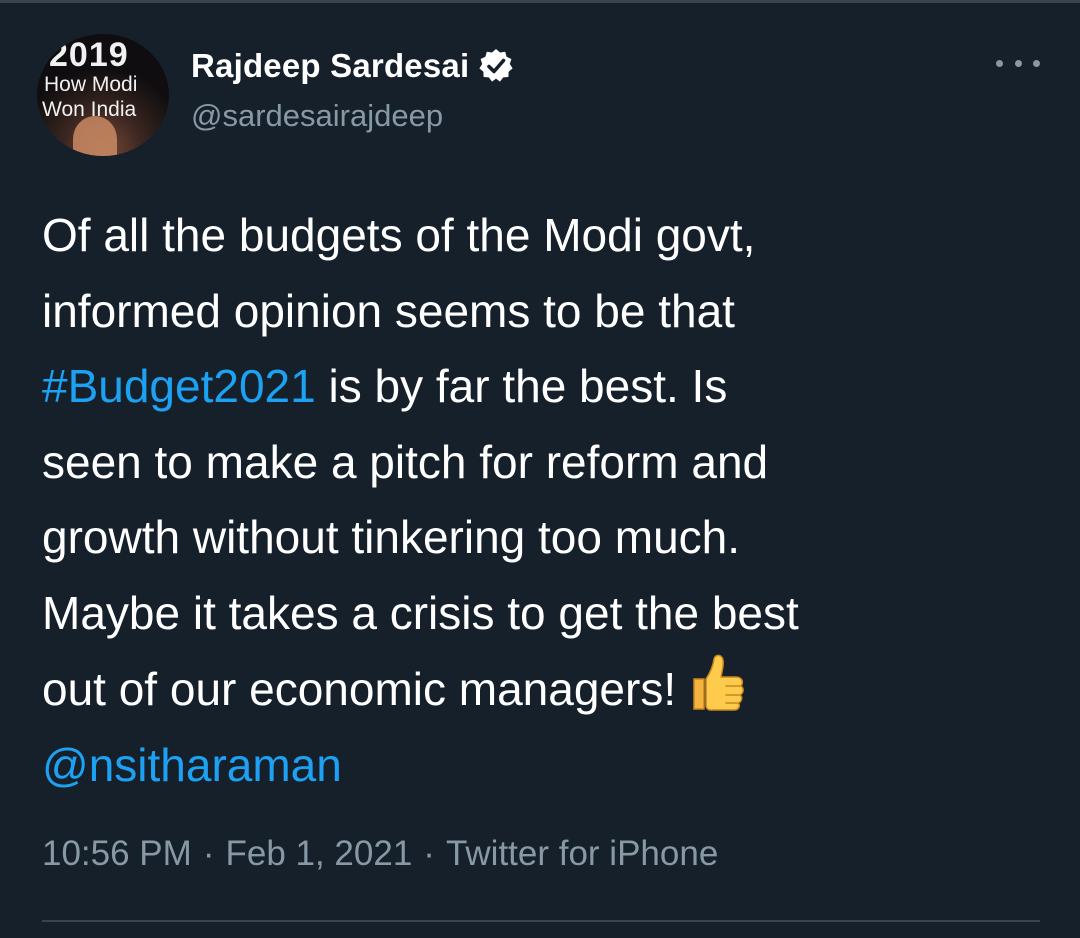  Describe the element at coordinates (352, 116) in the screenshot. I see `handle: @sardesairajdeep` at that location.